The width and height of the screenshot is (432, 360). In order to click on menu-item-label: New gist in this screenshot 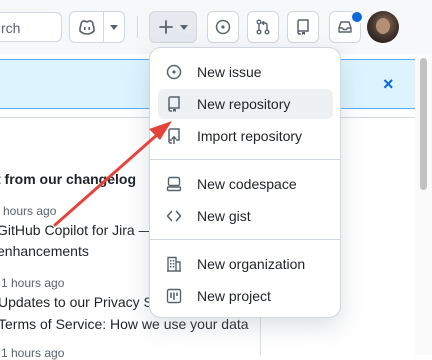, I will do `click(224, 216)`.